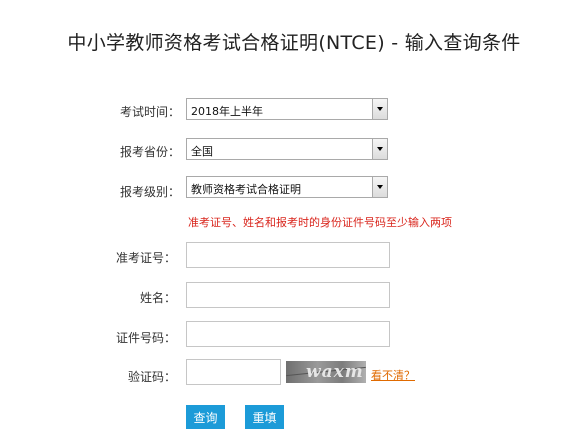 The image size is (588, 444). What do you see at coordinates (294, 43) in the screenshot?
I see `page-title: 中小学教师资格考试合格证明(NTCE) - 输入查询条件` at bounding box center [294, 43].